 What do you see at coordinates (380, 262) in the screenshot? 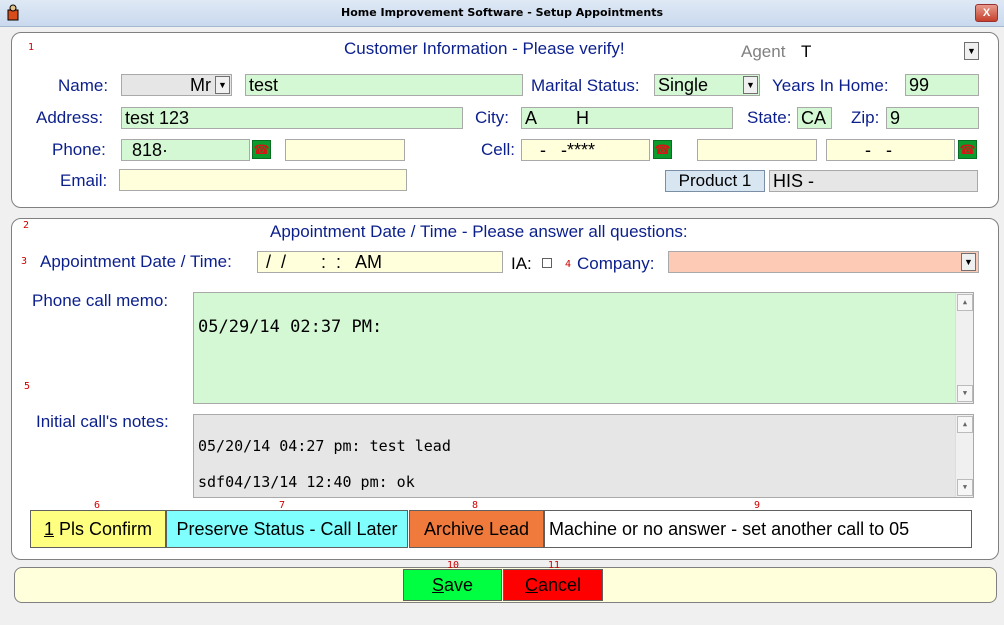
I see `appointment-date-input: / / : : AM` at bounding box center [380, 262].